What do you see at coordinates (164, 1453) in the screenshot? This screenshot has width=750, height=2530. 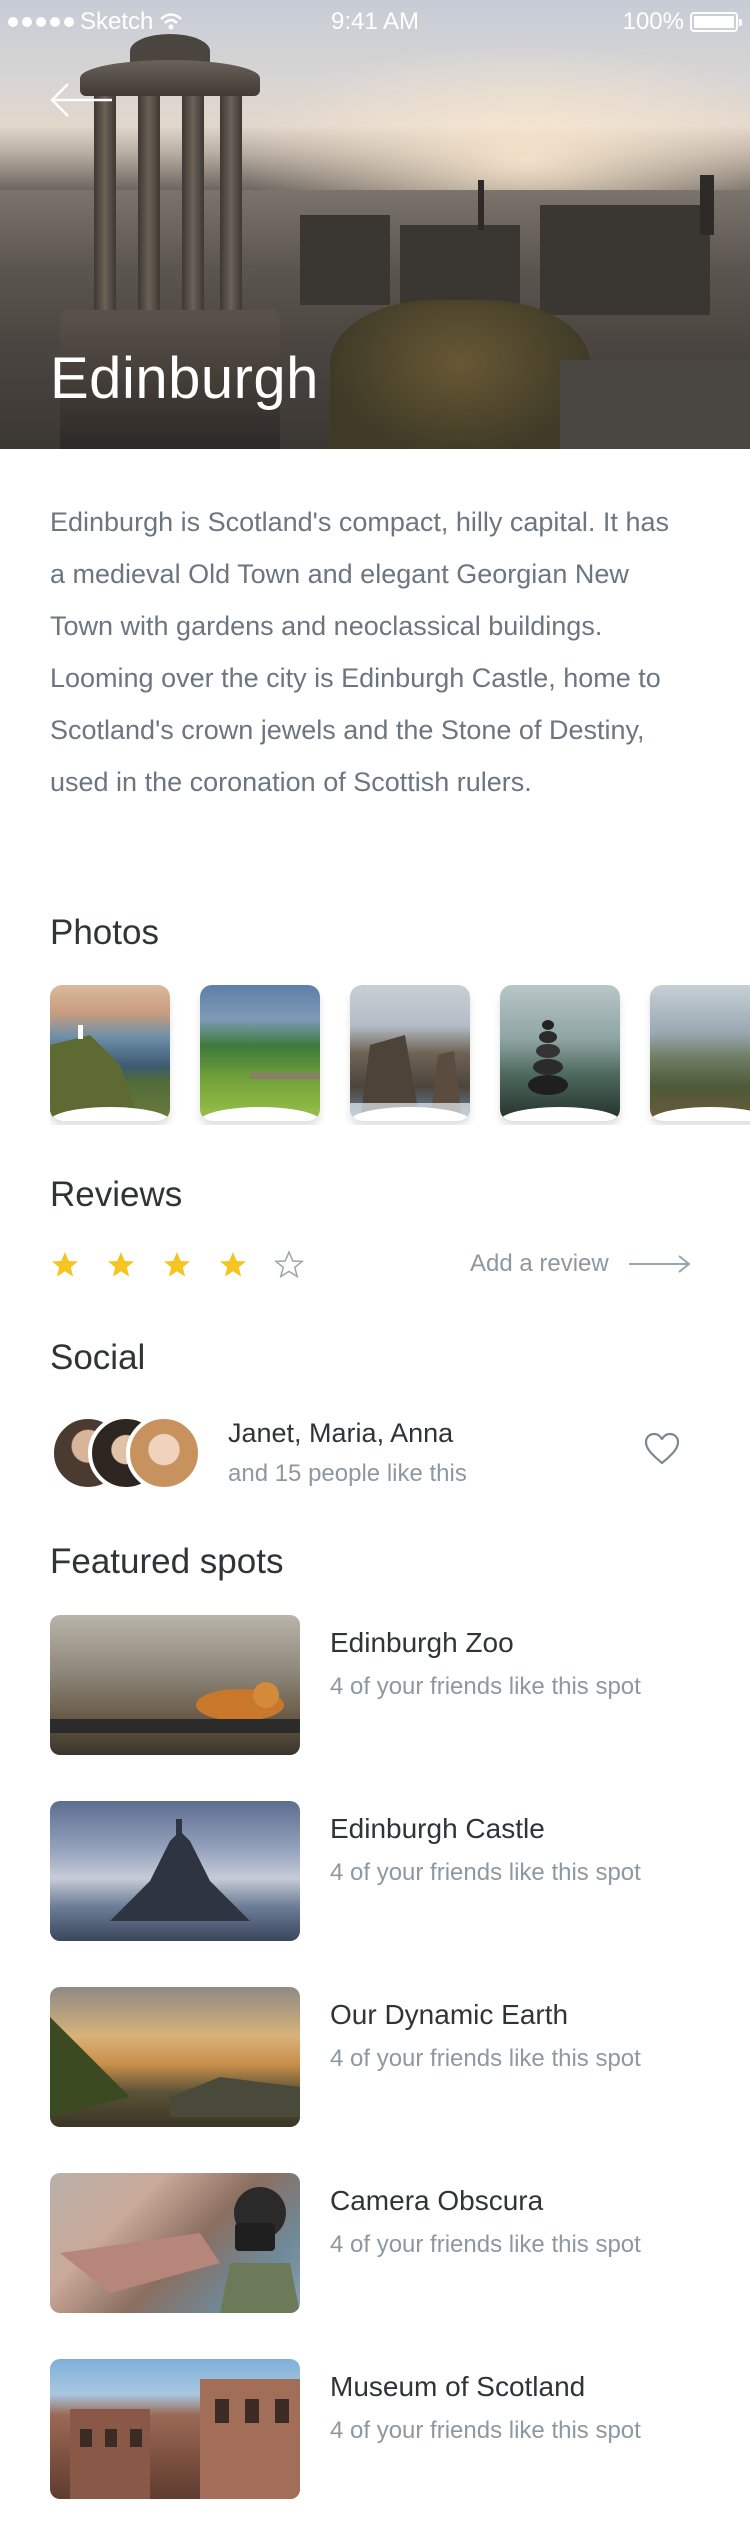 I see `avatar` at bounding box center [164, 1453].